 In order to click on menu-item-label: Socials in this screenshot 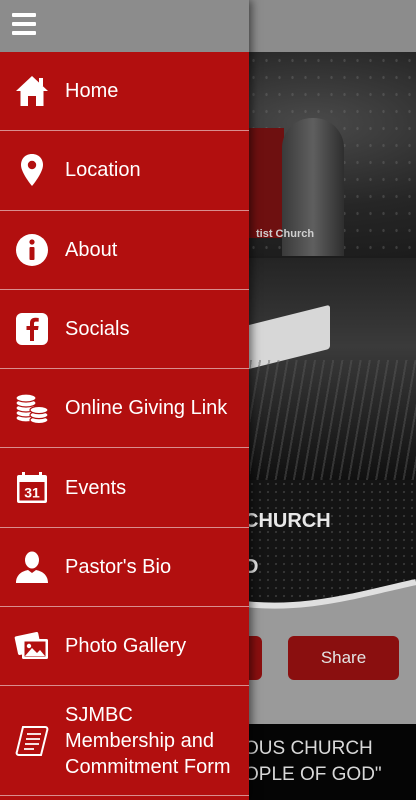, I will do `click(97, 329)`.